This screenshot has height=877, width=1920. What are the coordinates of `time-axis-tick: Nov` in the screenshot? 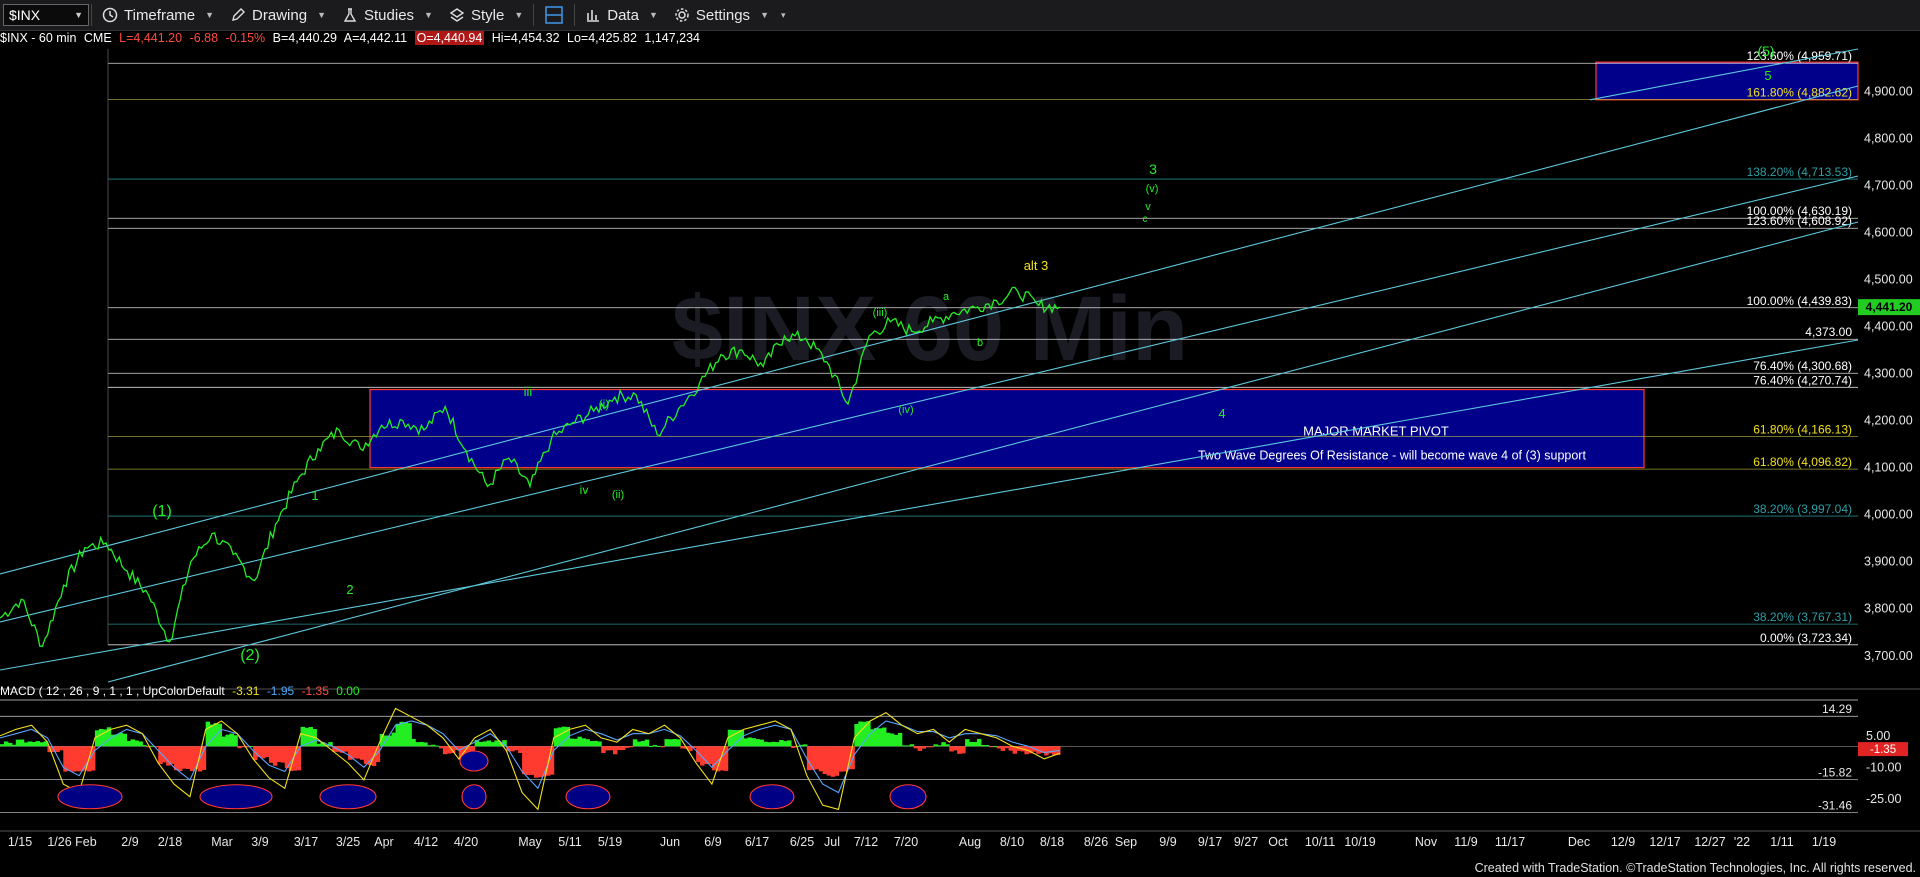 It's located at (1426, 842).